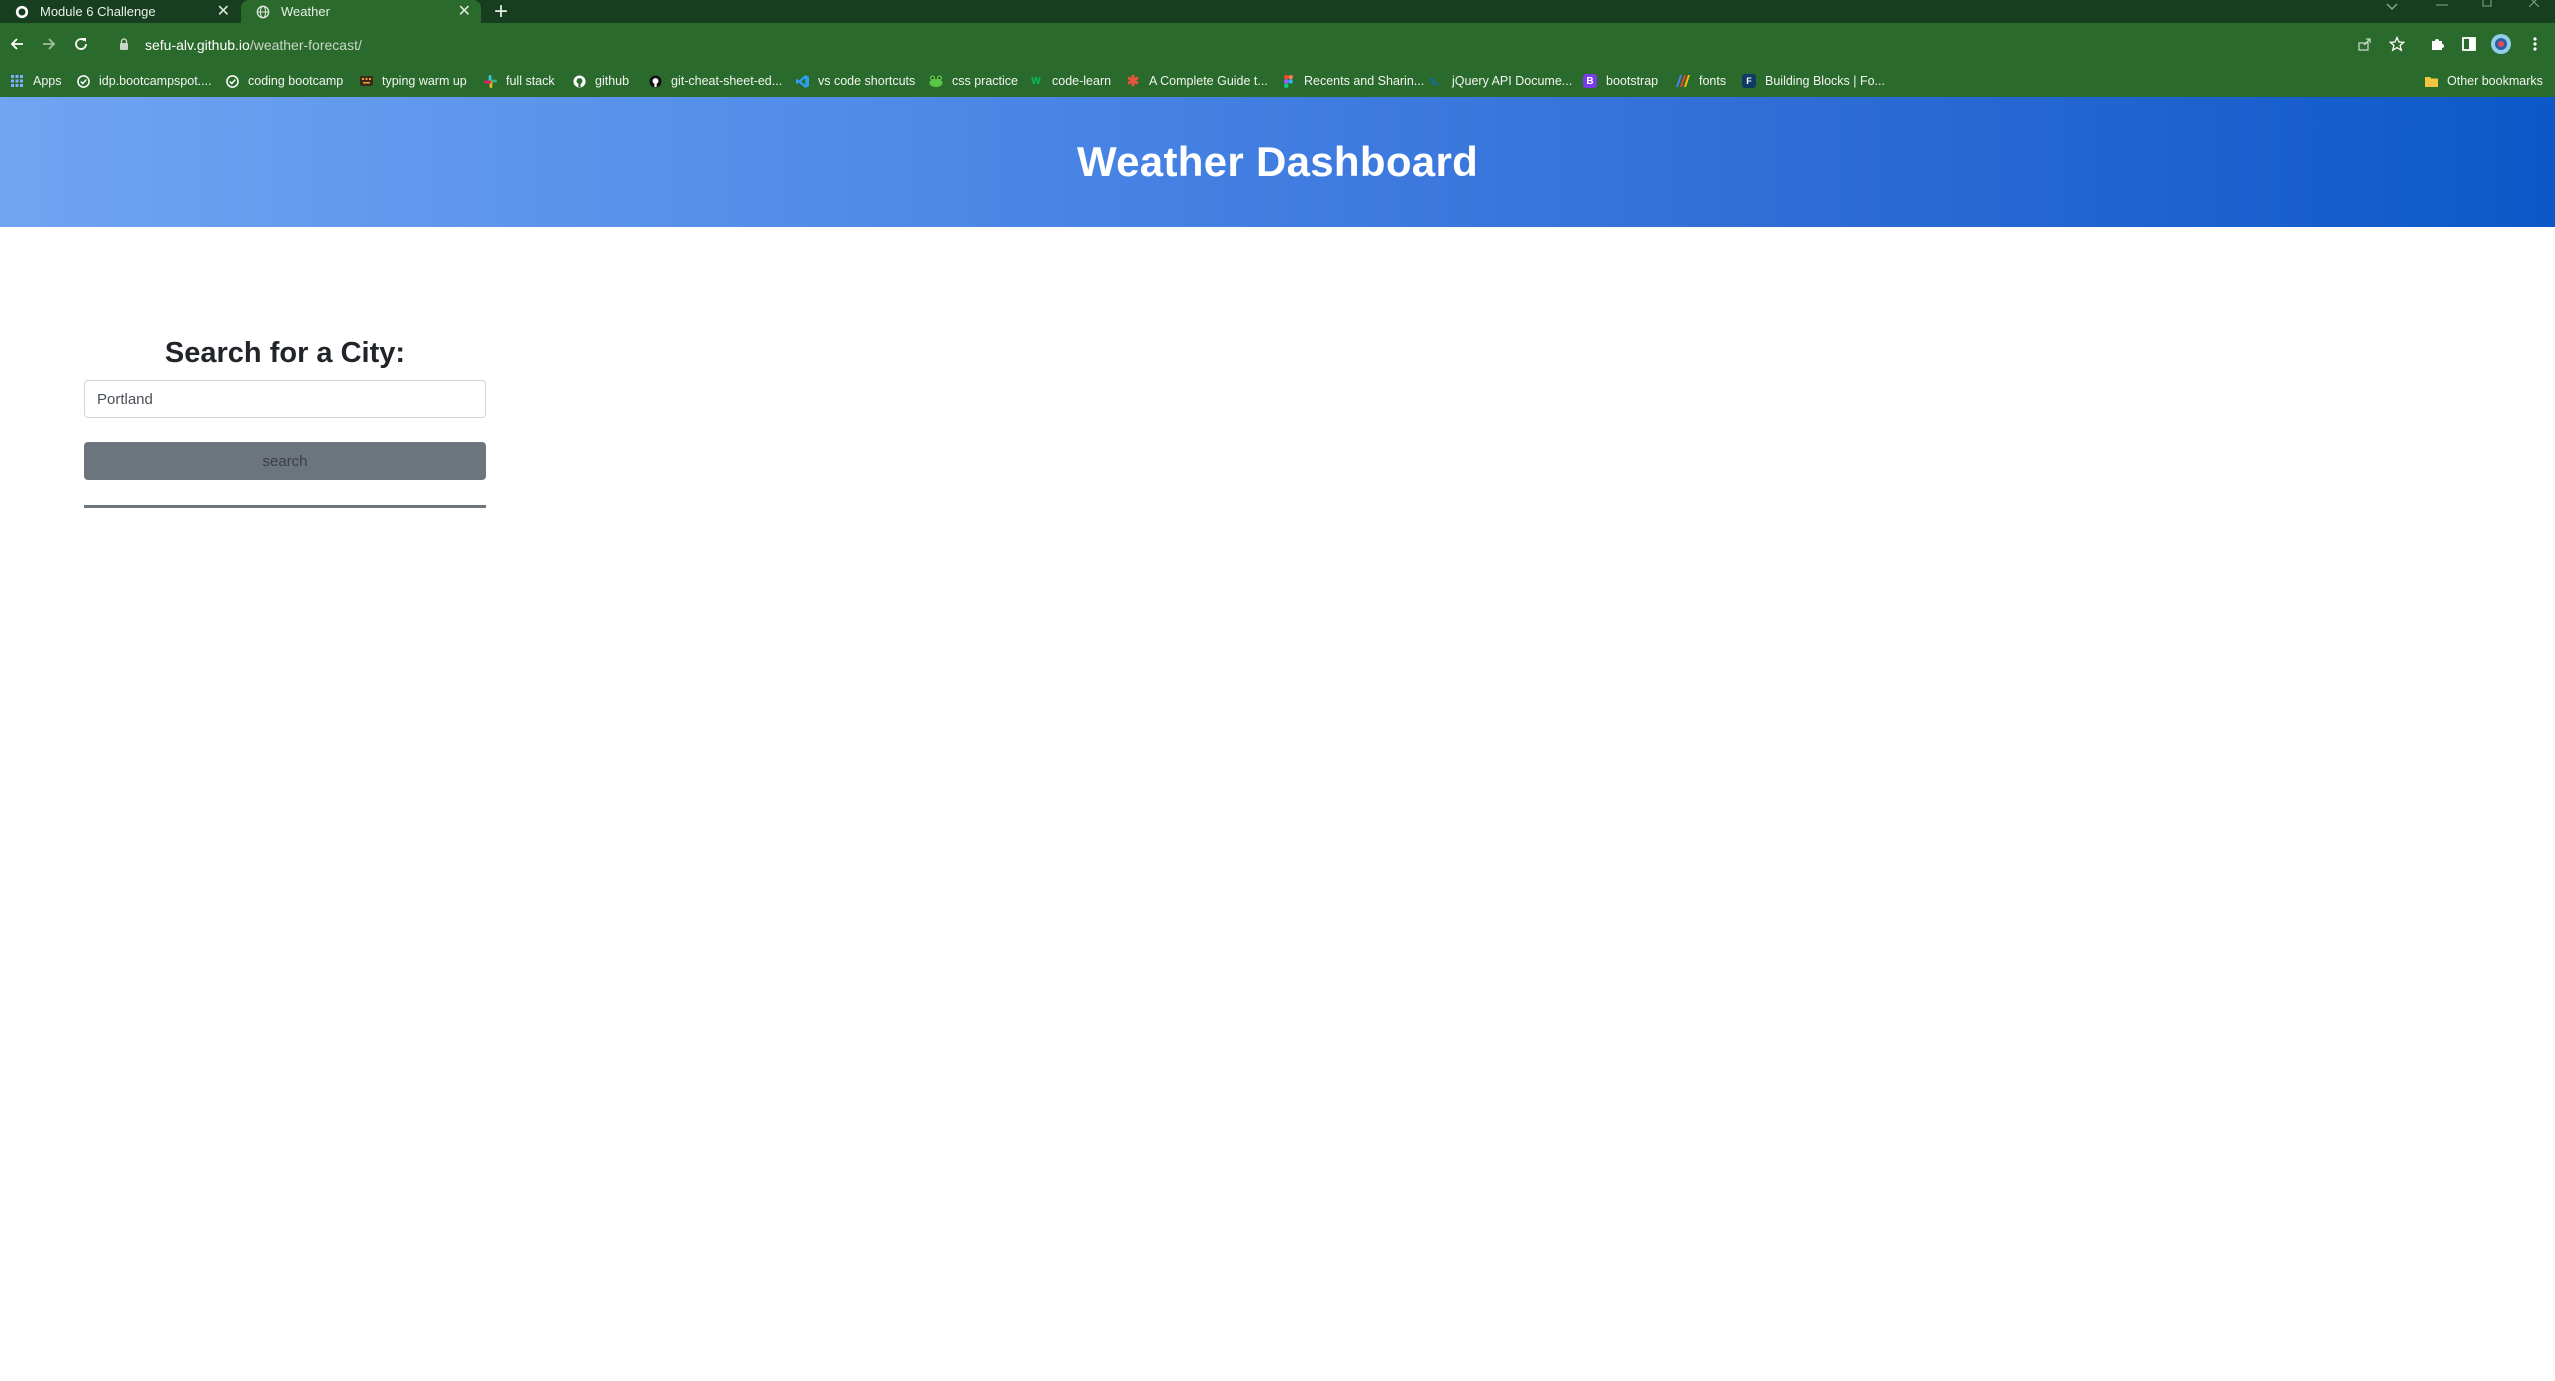 The image size is (2555, 1381). I want to click on star-bookmark-icon, so click(2397, 44).